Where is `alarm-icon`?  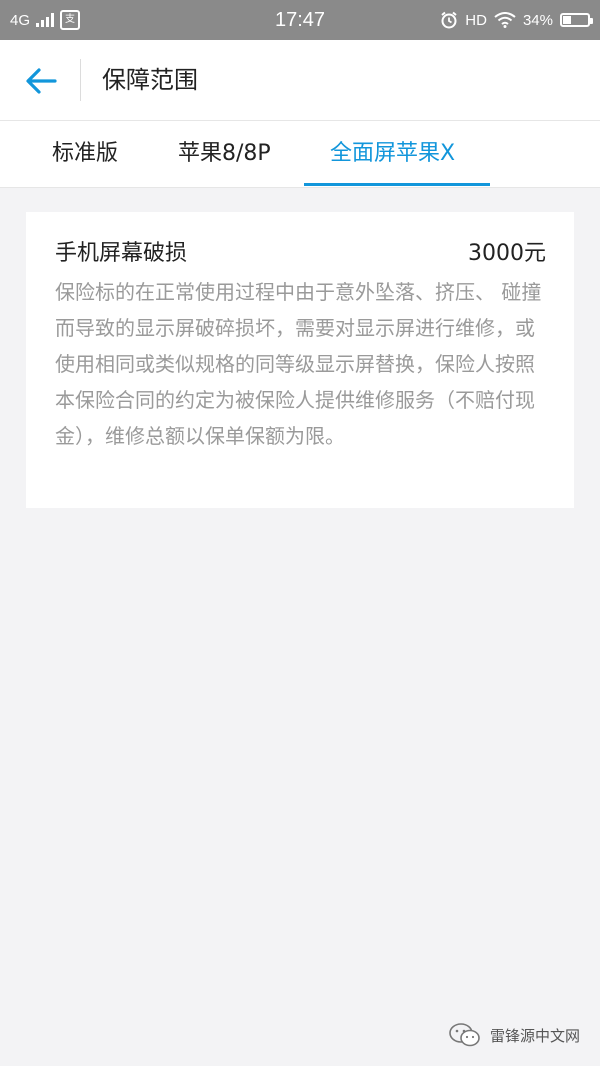
alarm-icon is located at coordinates (449, 20).